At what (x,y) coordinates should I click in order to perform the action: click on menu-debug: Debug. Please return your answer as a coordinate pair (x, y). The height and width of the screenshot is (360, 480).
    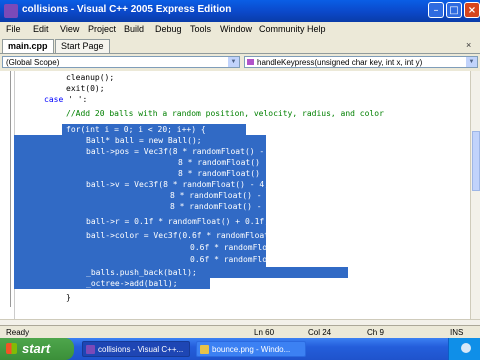
    Looking at the image, I should click on (168, 29).